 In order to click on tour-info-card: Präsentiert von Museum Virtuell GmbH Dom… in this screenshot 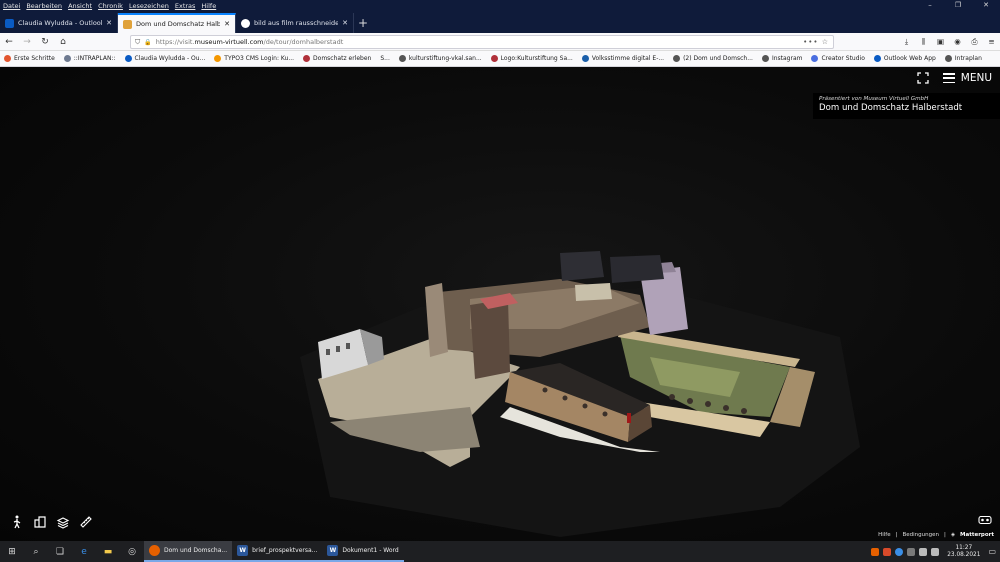, I will do `click(906, 106)`.